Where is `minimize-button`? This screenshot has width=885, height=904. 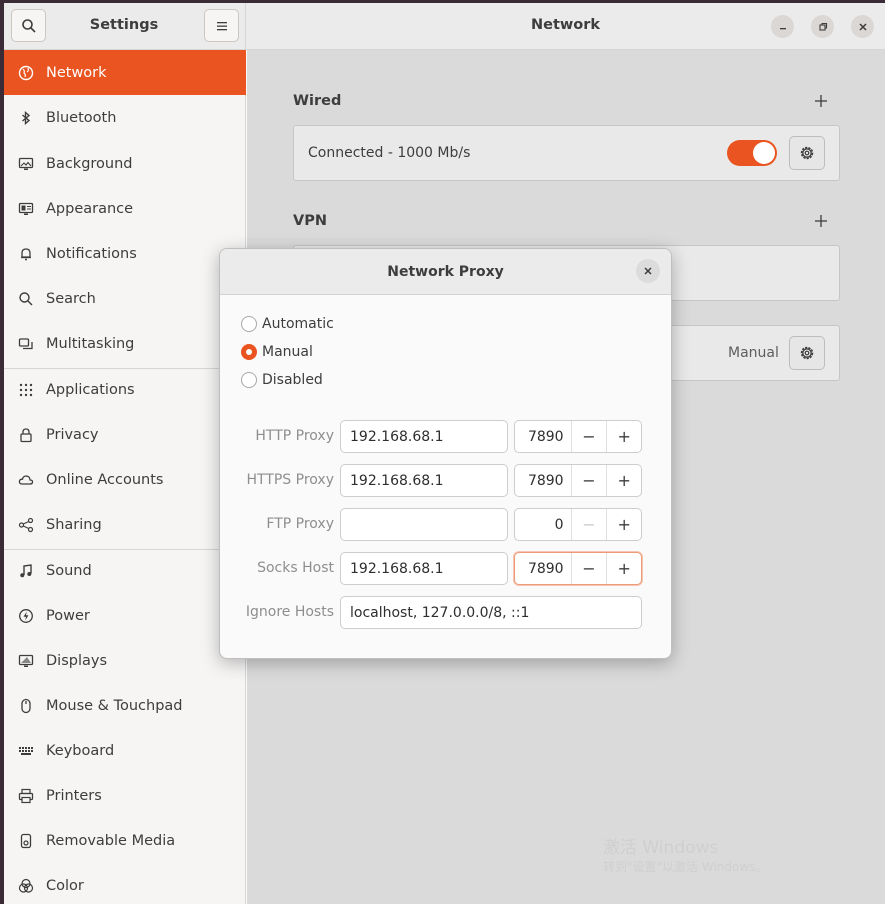
minimize-button is located at coordinates (782, 26).